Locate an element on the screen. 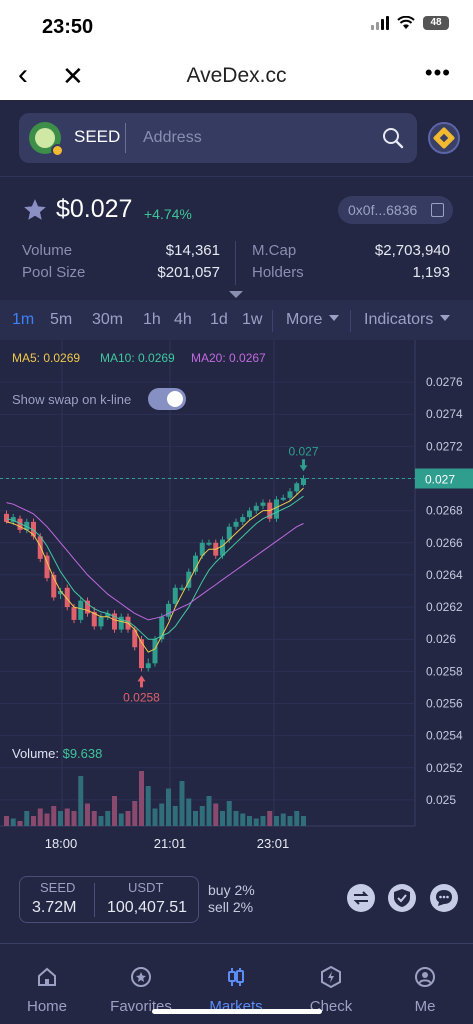 Image resolution: width=473 pixels, height=1024 pixels. y-tick-label: 0.0264 is located at coordinates (444, 575).